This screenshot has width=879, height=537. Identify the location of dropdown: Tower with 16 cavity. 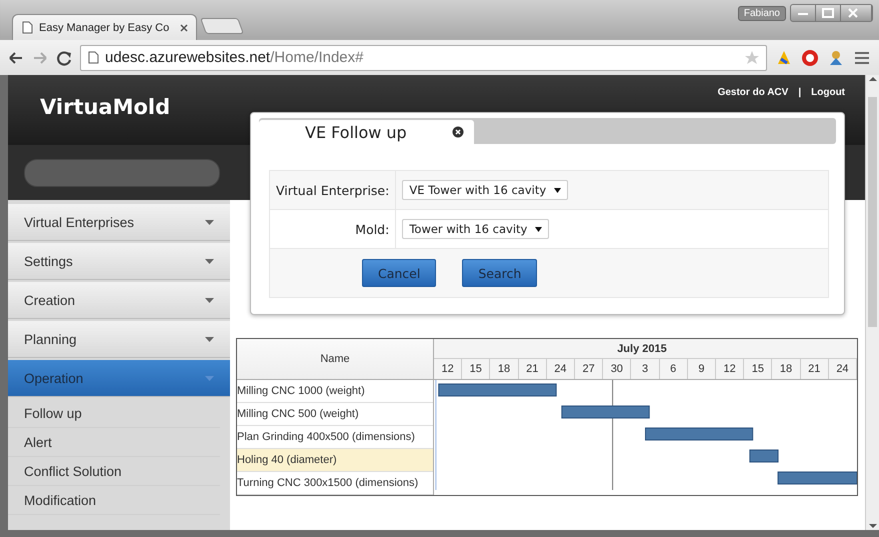
(476, 229).